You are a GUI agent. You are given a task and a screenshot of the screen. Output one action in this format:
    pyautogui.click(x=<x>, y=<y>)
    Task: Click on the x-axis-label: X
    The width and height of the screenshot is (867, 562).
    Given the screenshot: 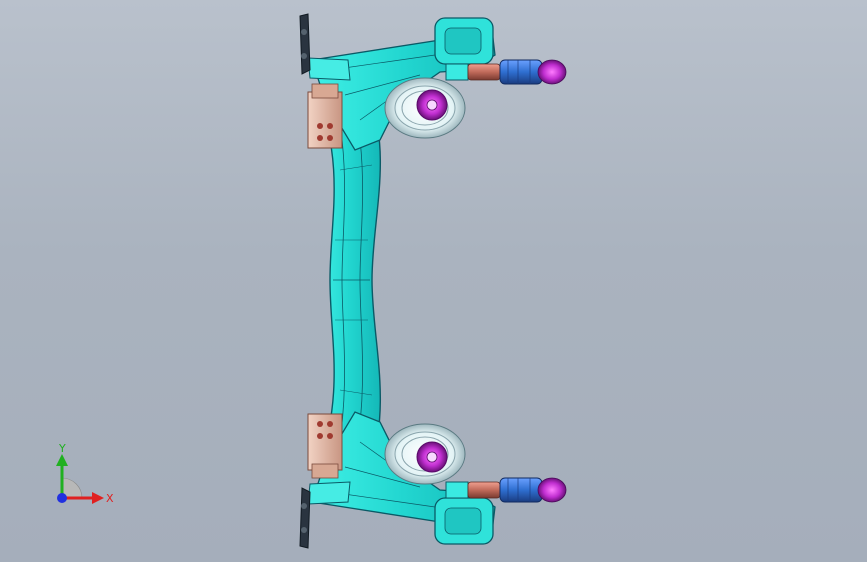 What is the action you would take?
    pyautogui.click(x=110, y=498)
    